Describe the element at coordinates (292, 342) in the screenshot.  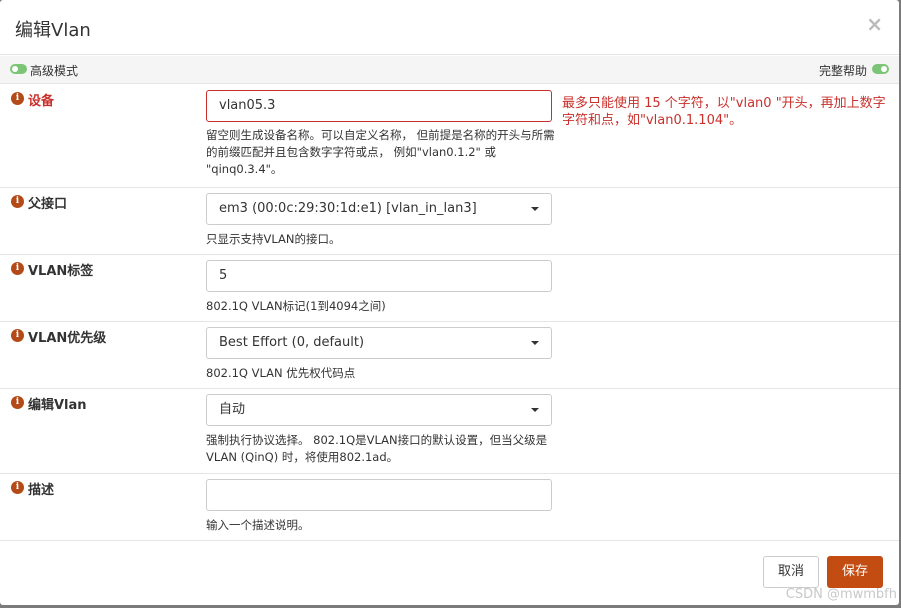
I see `vlan-priority-value: Best Effort (0, default)` at that location.